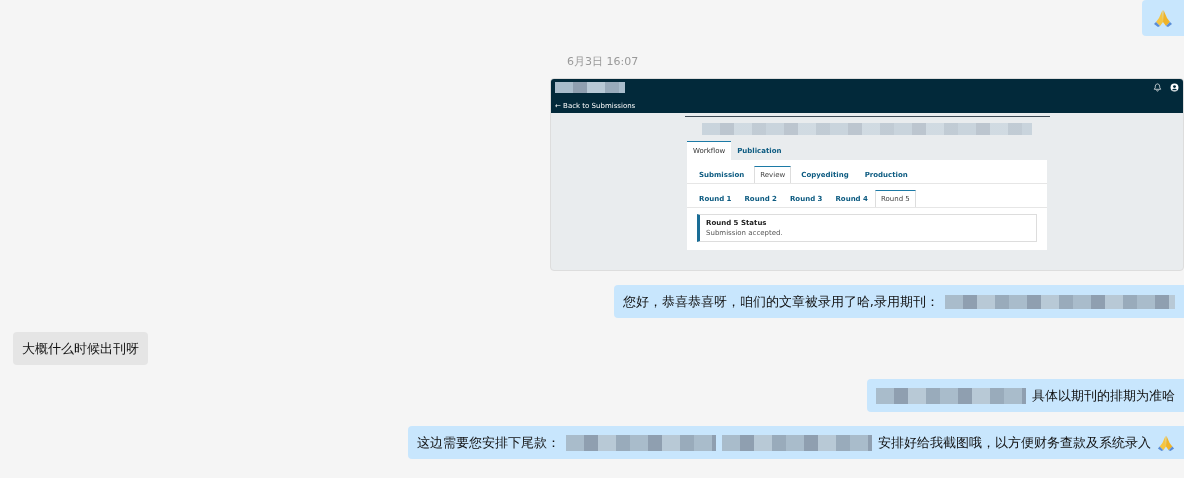 This screenshot has height=478, width=1184. Describe the element at coordinates (488, 442) in the screenshot. I see `message-text: 这边需要您安排下尾款：` at that location.